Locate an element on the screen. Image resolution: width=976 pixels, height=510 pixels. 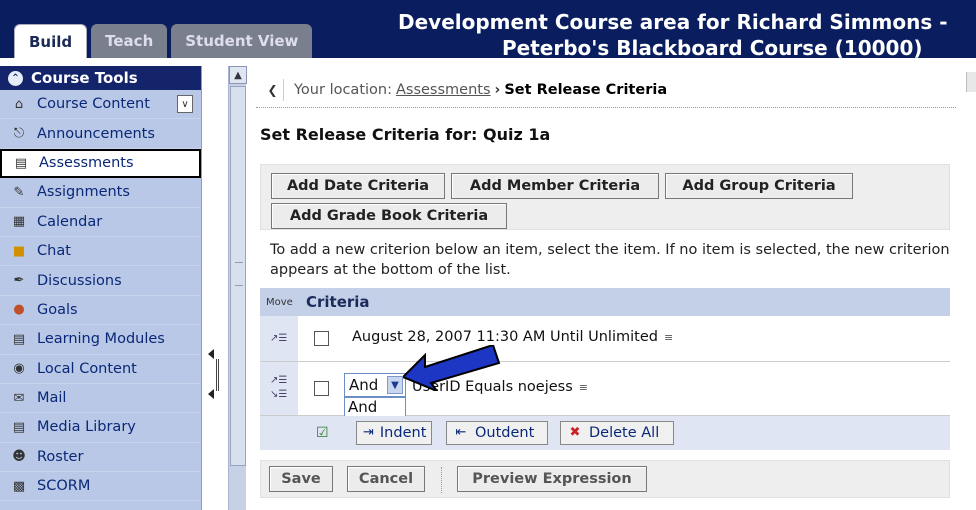
house-icon: ⌂ is located at coordinates (19, 104).